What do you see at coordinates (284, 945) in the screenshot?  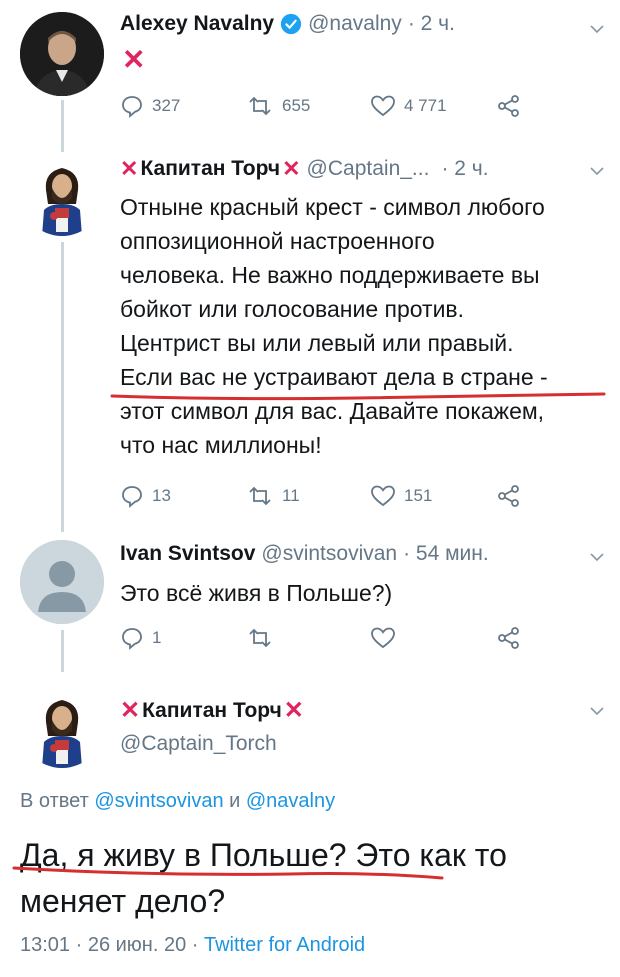 I see `main-source: Twitter for Android` at bounding box center [284, 945].